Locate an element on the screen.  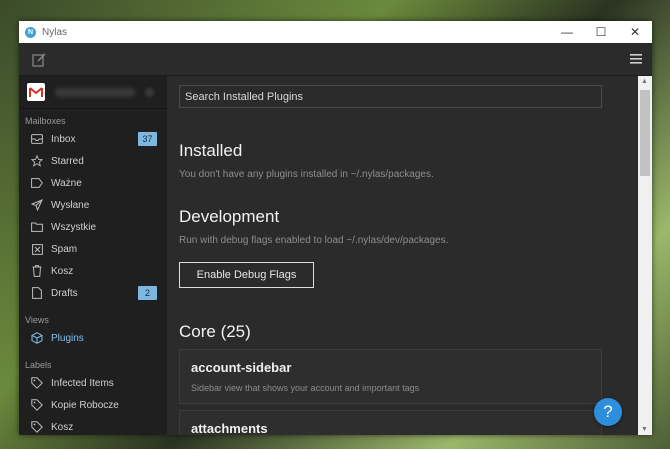
sidebar-item-label: Drafts is located at coordinates (64, 293).